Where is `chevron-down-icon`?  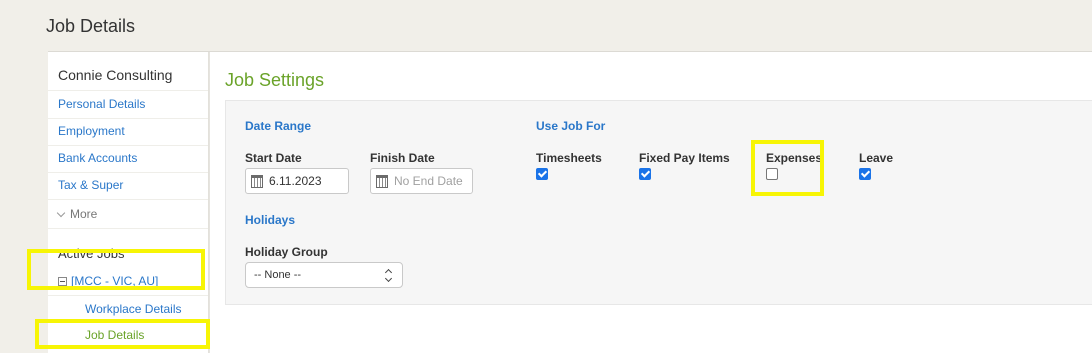 chevron-down-icon is located at coordinates (61, 212).